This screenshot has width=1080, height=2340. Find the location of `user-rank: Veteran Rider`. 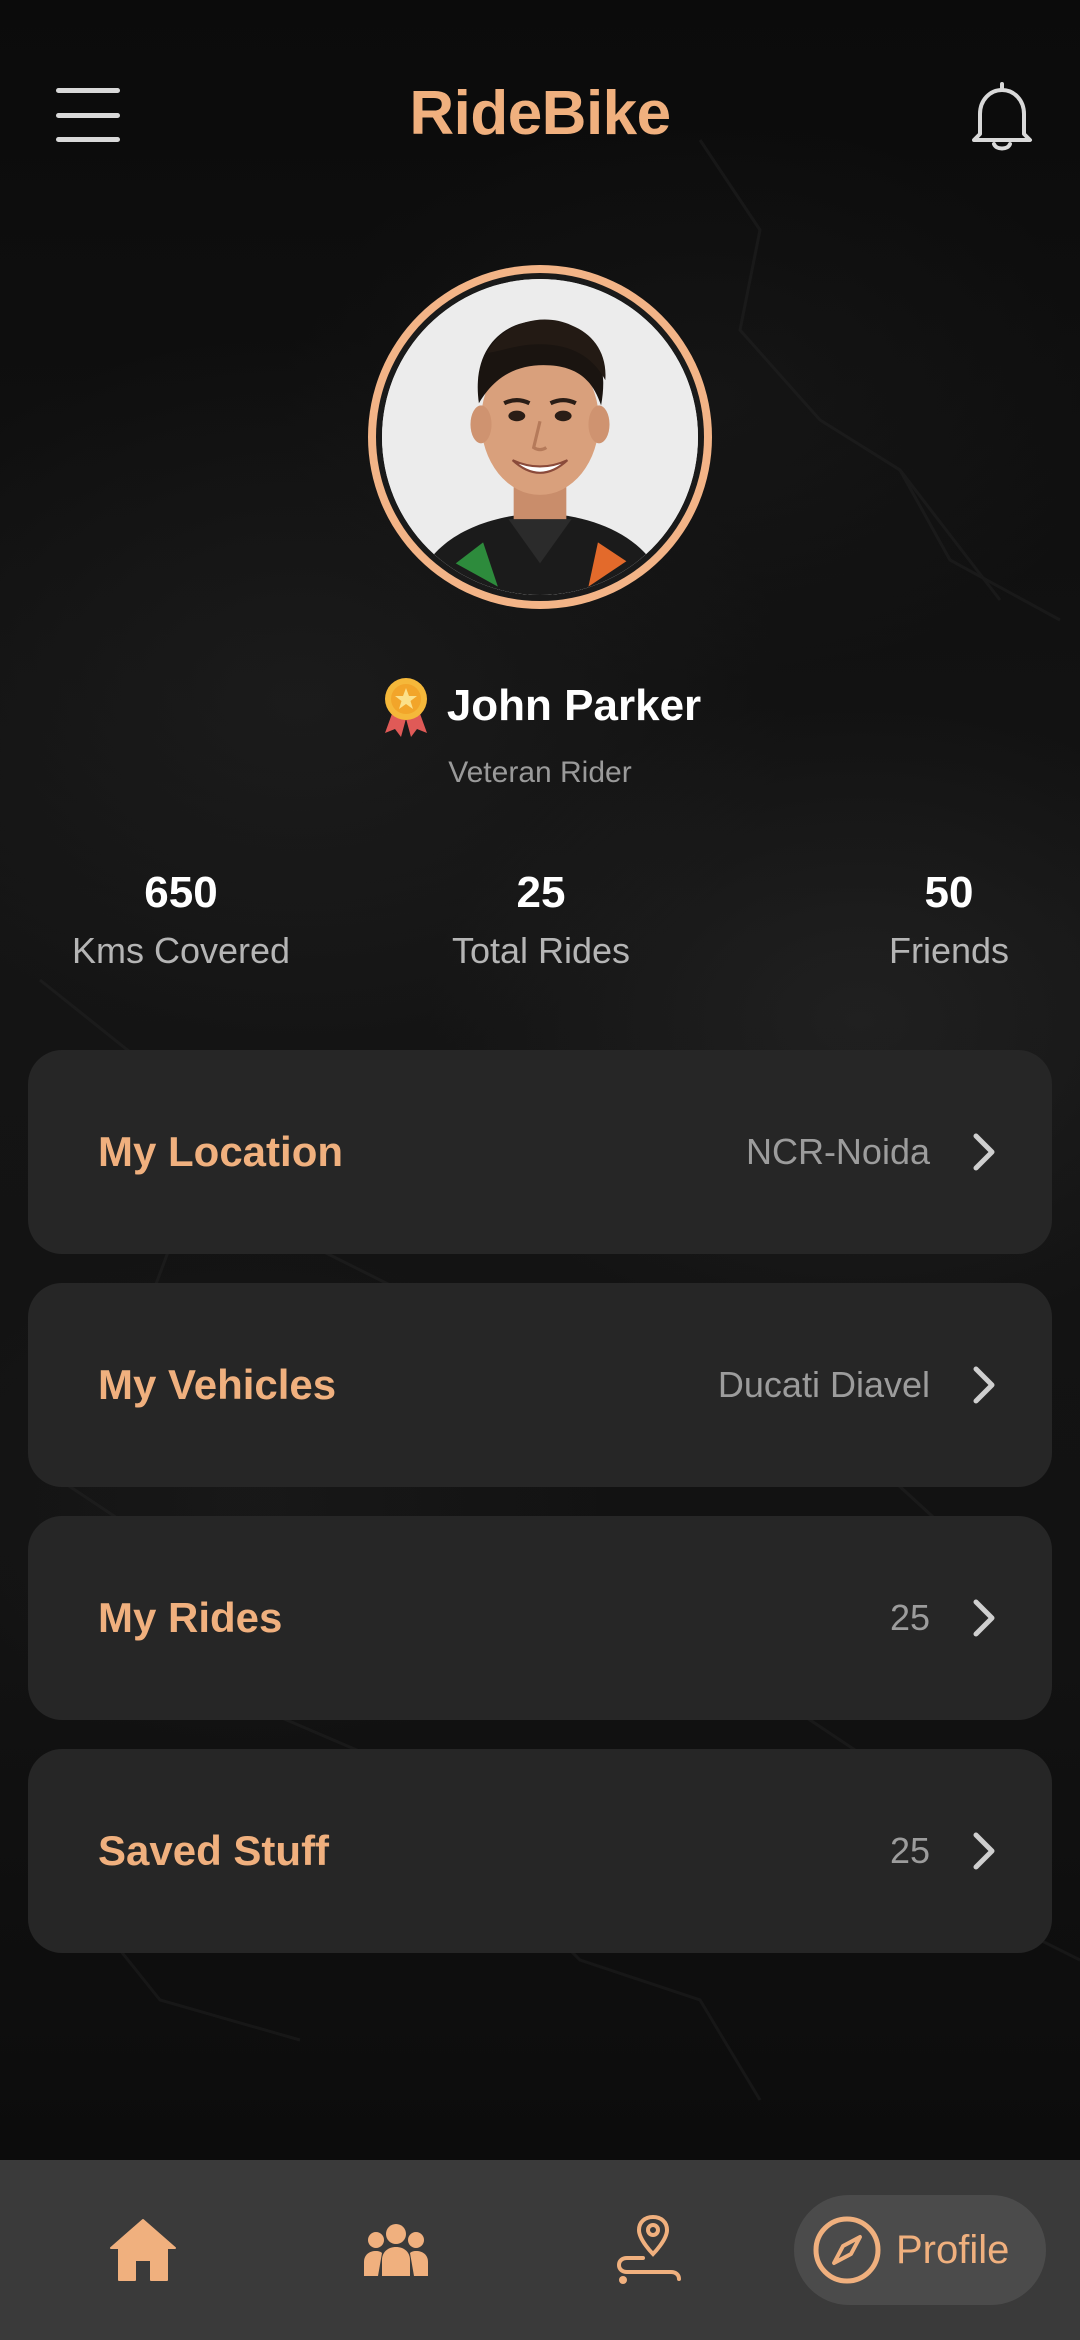

user-rank: Veteran Rider is located at coordinates (540, 772).